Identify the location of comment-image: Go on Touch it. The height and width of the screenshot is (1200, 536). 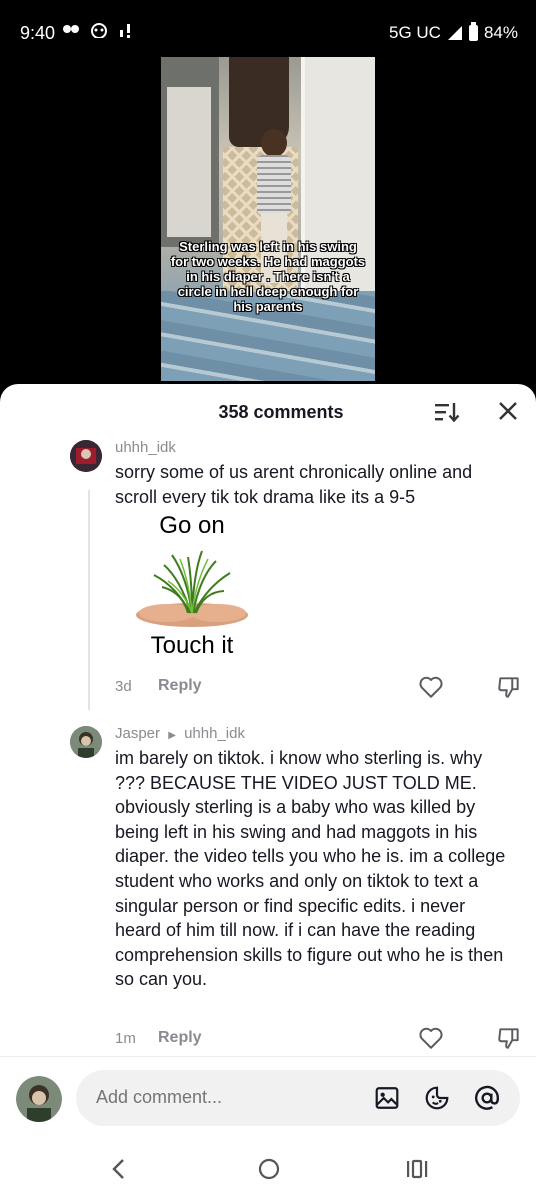
(192, 592).